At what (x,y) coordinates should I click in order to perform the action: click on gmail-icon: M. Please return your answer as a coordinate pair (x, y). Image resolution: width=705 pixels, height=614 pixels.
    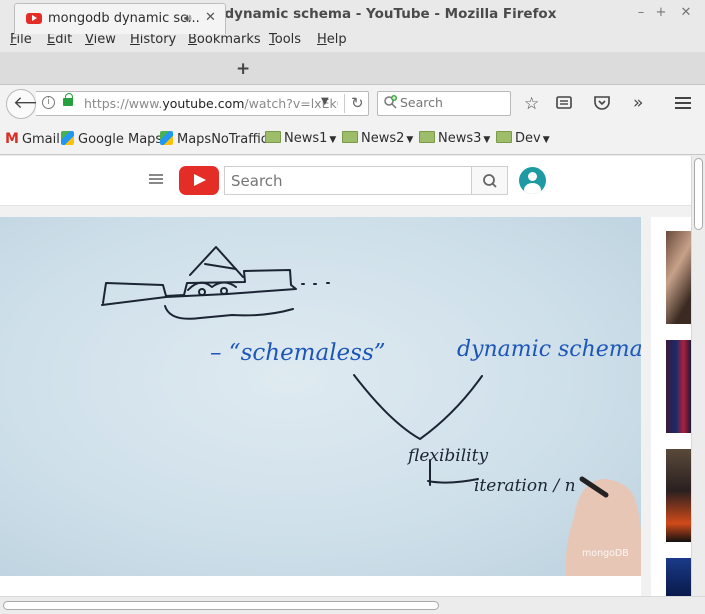
    Looking at the image, I should click on (12, 139).